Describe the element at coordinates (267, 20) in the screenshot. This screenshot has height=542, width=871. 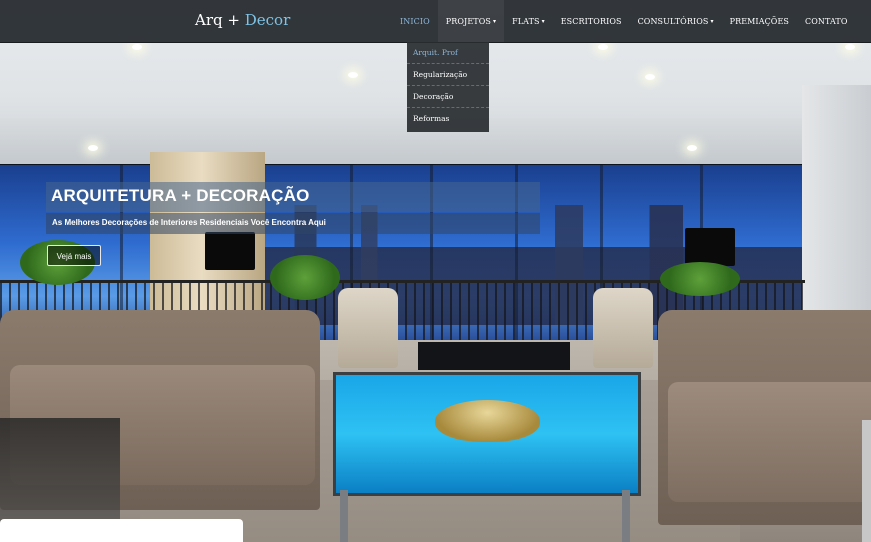
I see `brand-text-accent: Decor` at that location.